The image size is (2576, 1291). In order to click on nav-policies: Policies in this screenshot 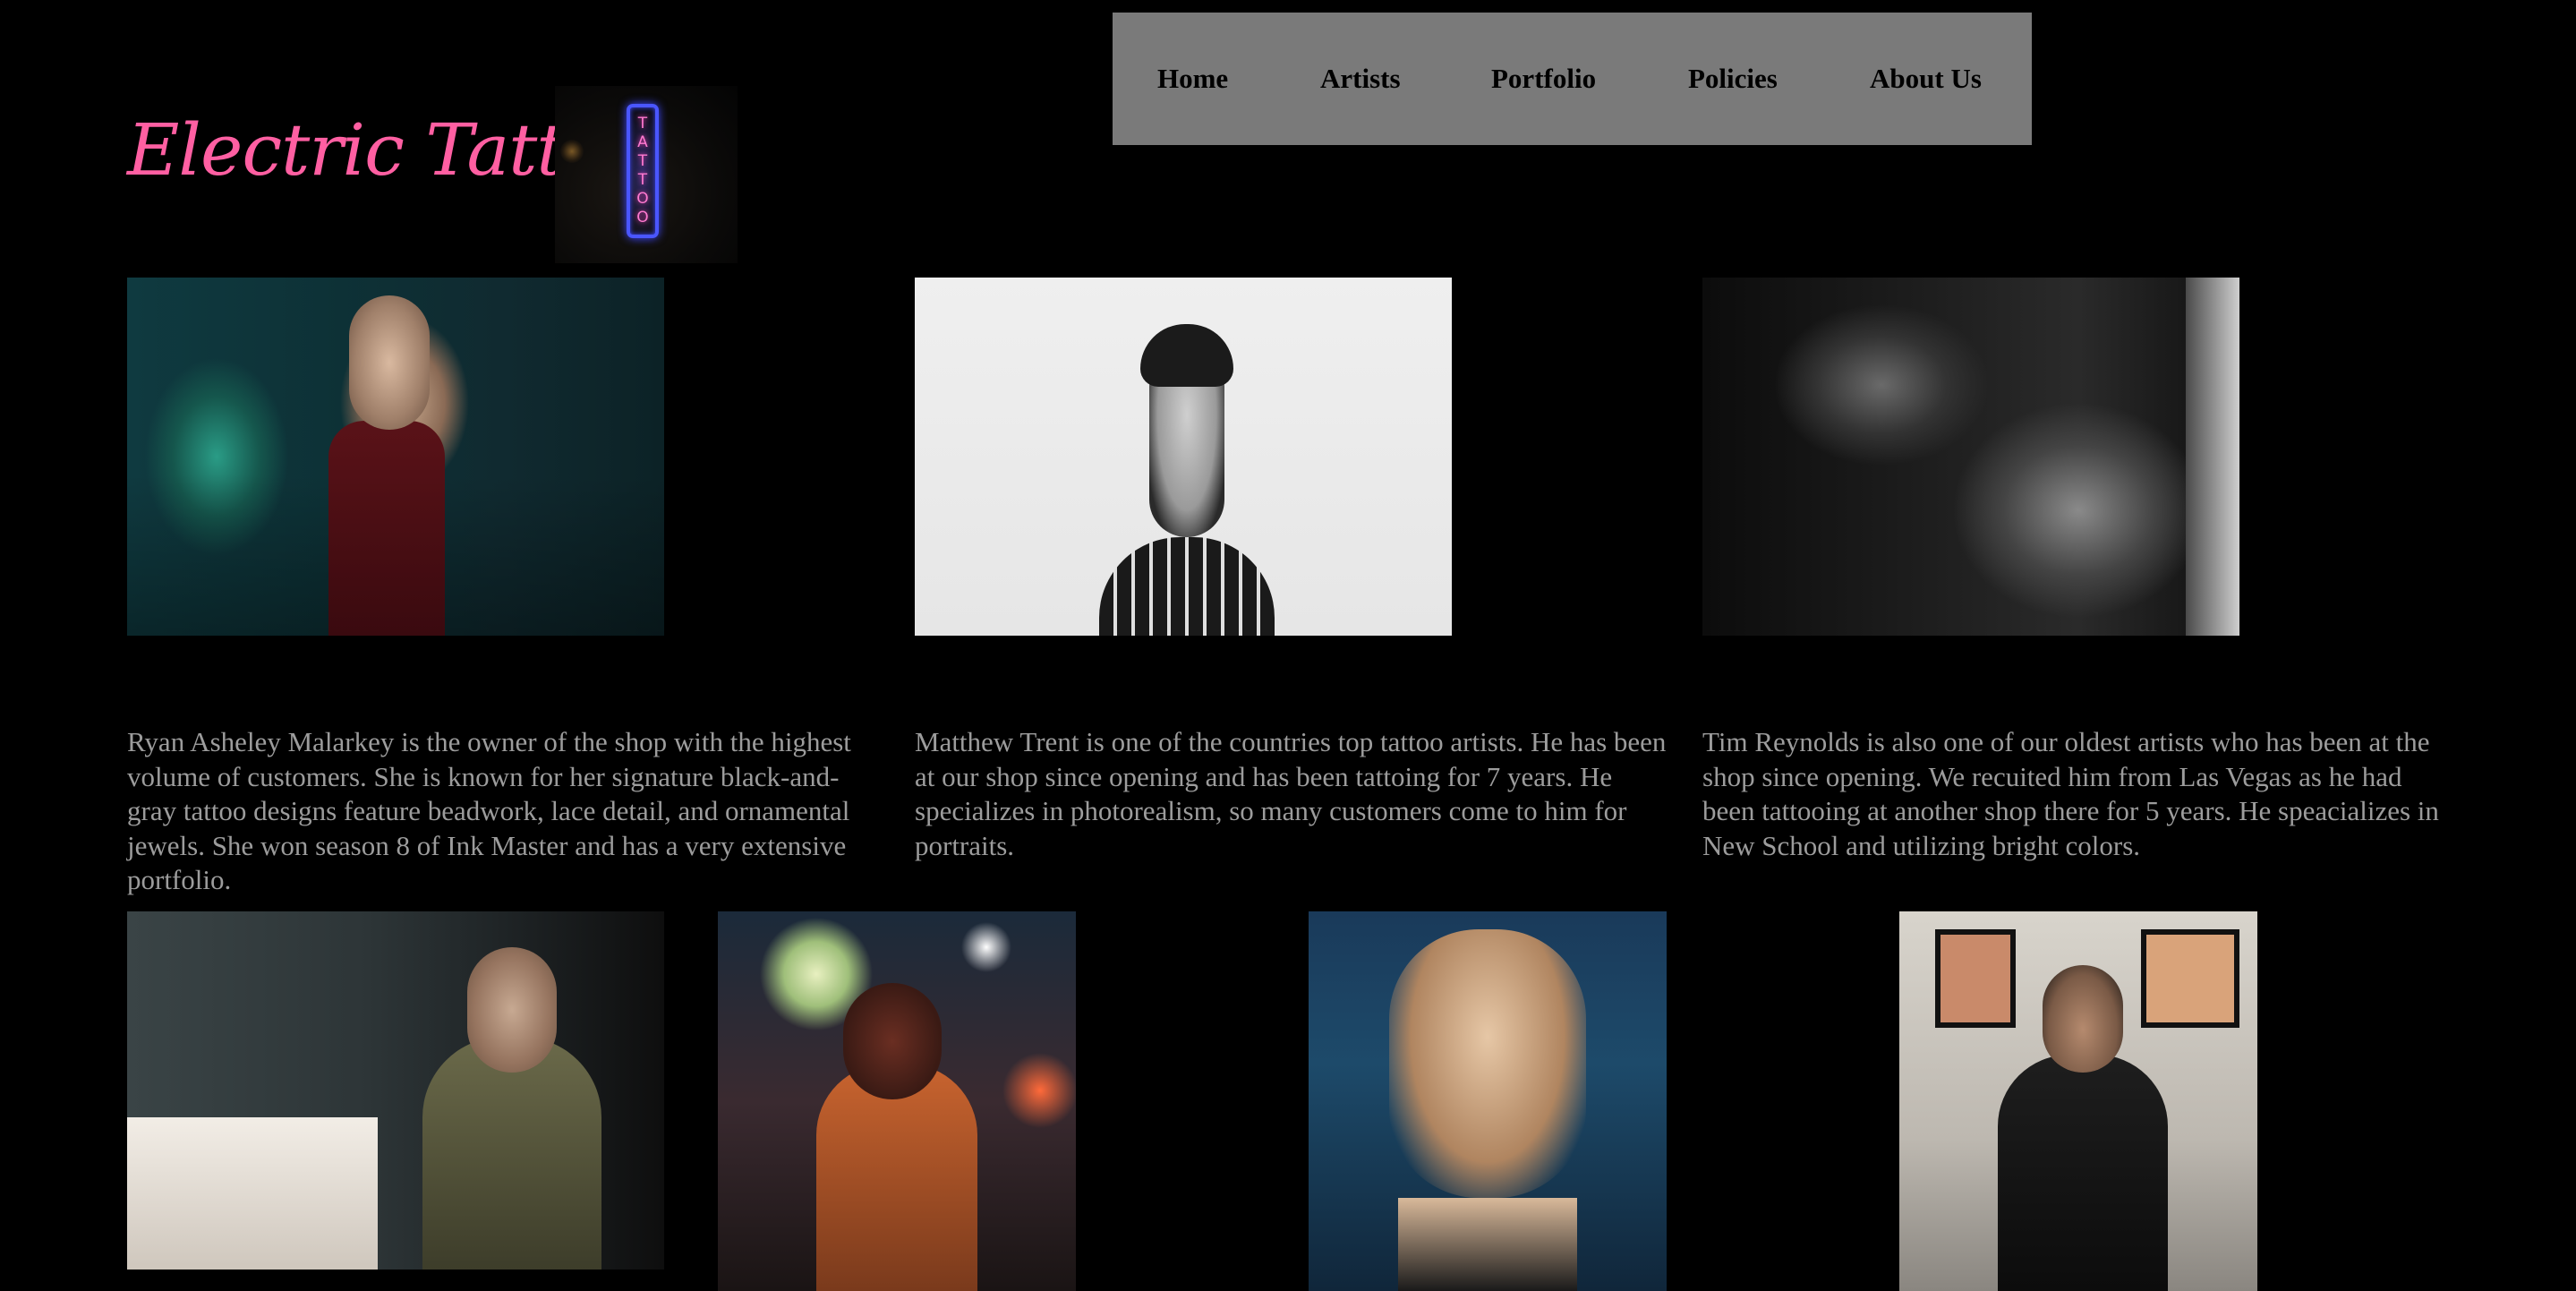, I will do `click(1733, 79)`.